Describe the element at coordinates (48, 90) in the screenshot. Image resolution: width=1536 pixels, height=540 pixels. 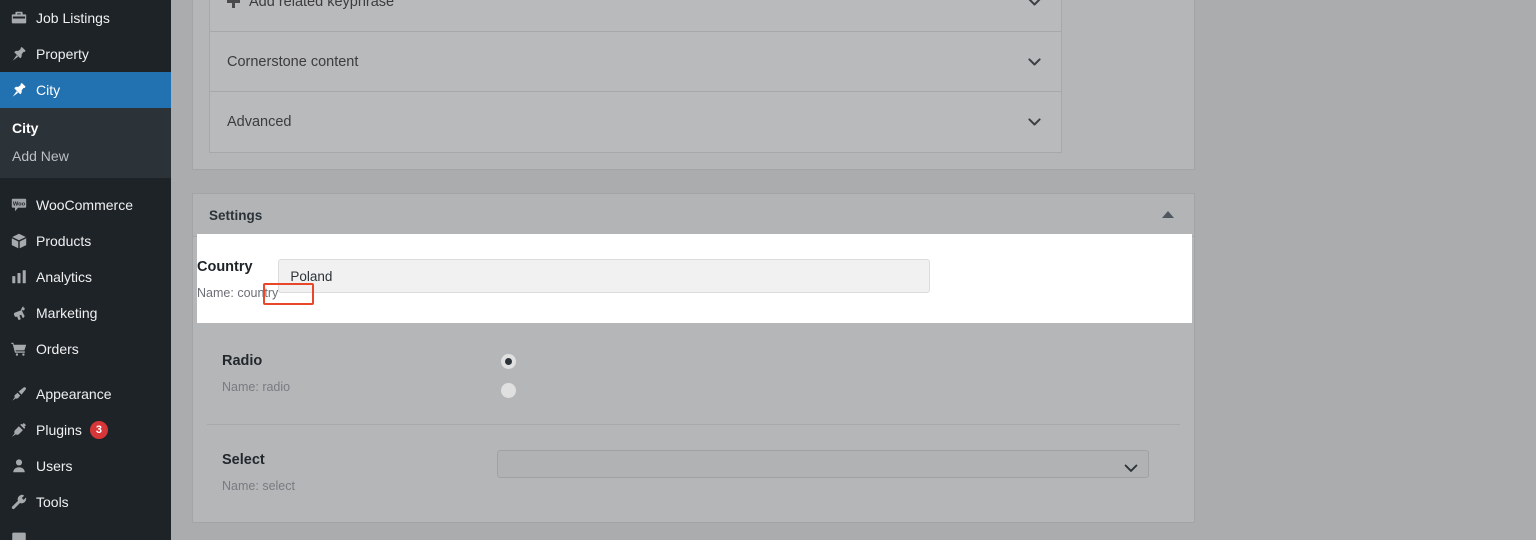
I see `sidebar-item-label: City` at that location.